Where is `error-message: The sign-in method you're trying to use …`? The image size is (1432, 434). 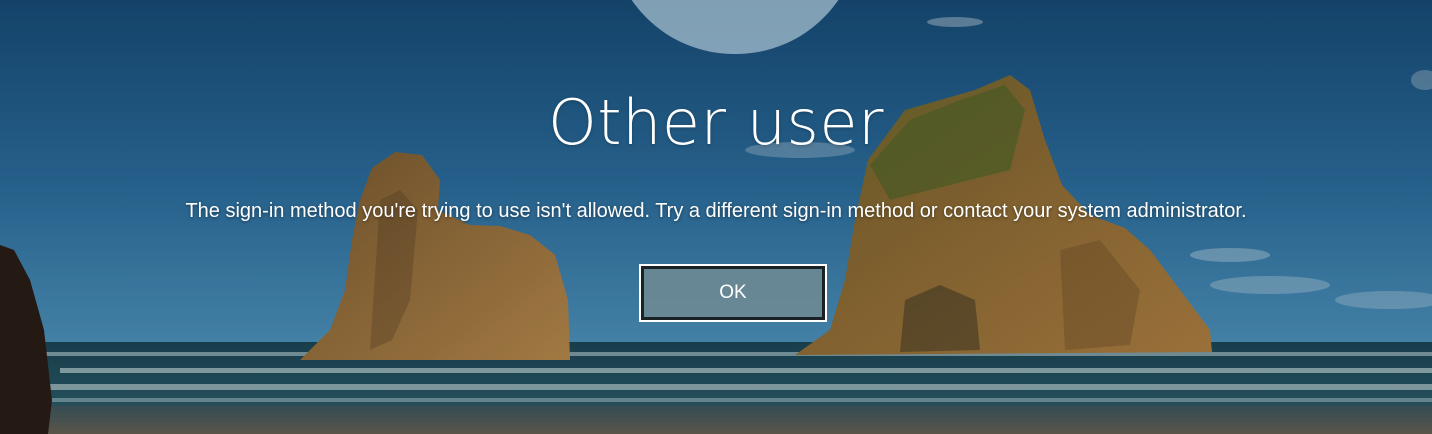 error-message: The sign-in method you're trying to use … is located at coordinates (716, 211).